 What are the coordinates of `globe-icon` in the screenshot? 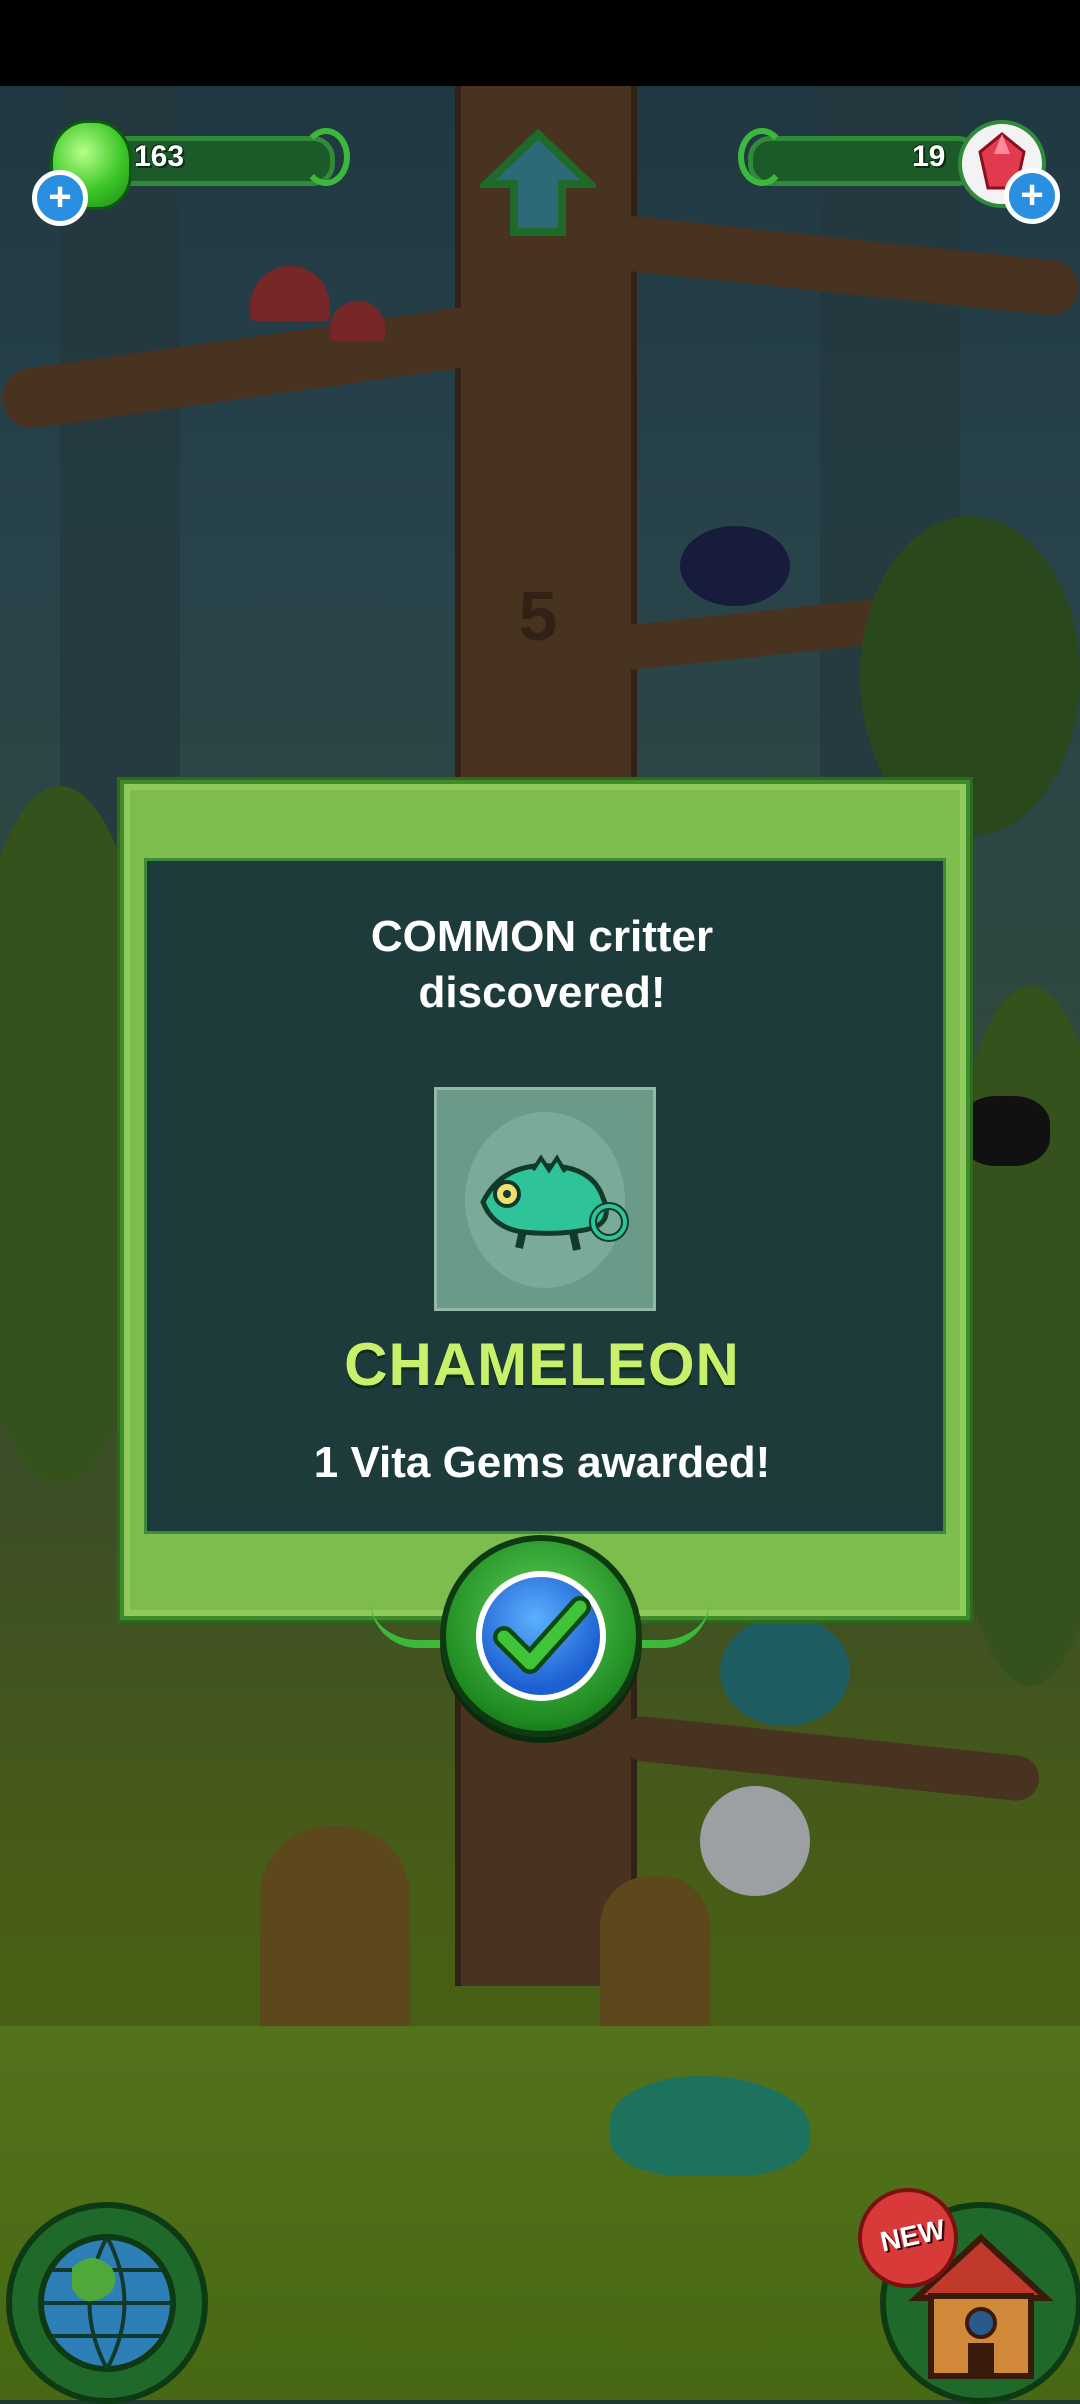 It's located at (107, 2303).